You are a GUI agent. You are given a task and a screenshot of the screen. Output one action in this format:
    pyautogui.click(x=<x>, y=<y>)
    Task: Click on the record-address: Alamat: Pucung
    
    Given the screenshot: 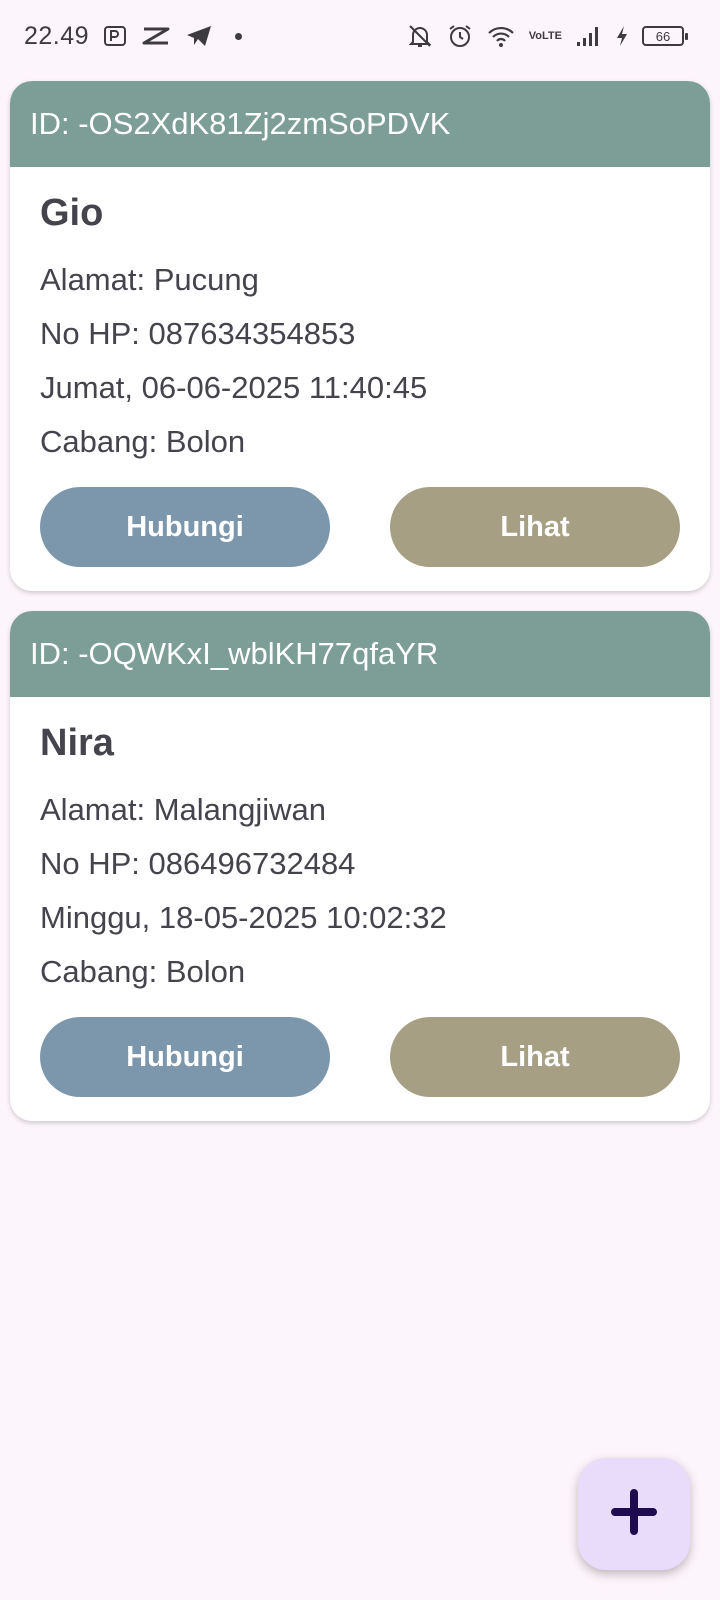 What is the action you would take?
    pyautogui.click(x=149, y=279)
    